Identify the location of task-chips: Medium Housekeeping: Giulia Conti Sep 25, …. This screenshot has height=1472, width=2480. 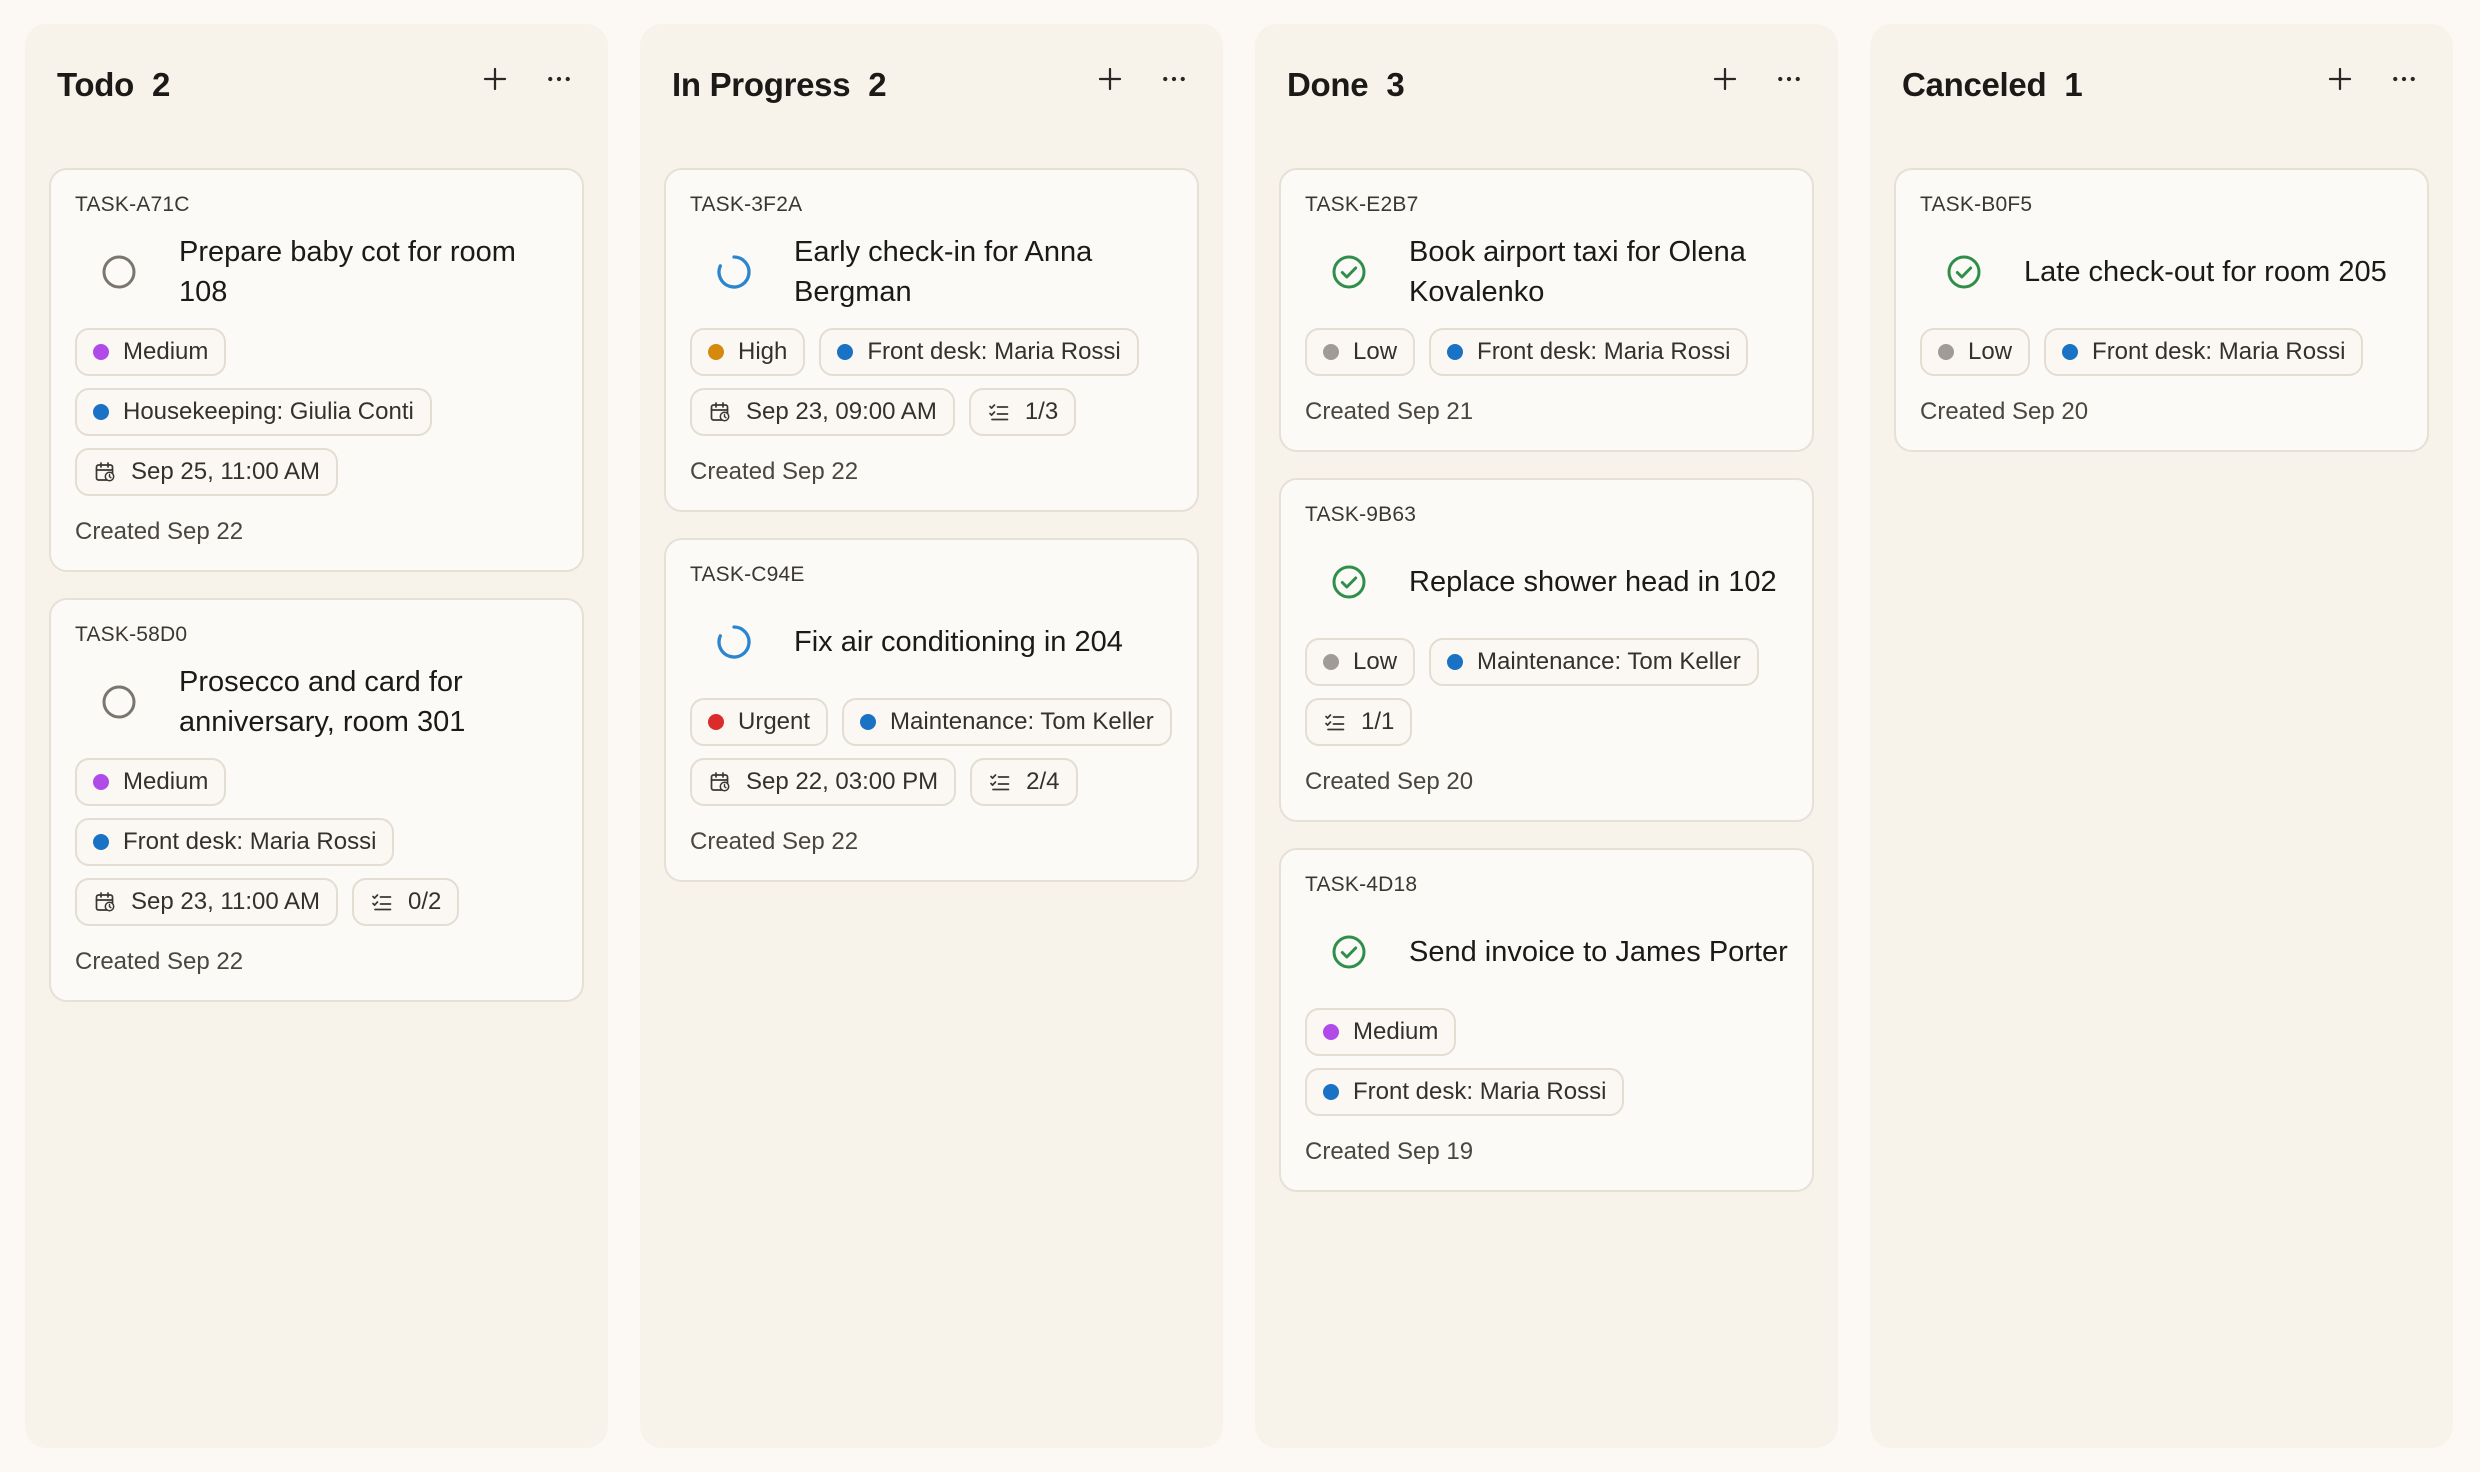
(316, 412).